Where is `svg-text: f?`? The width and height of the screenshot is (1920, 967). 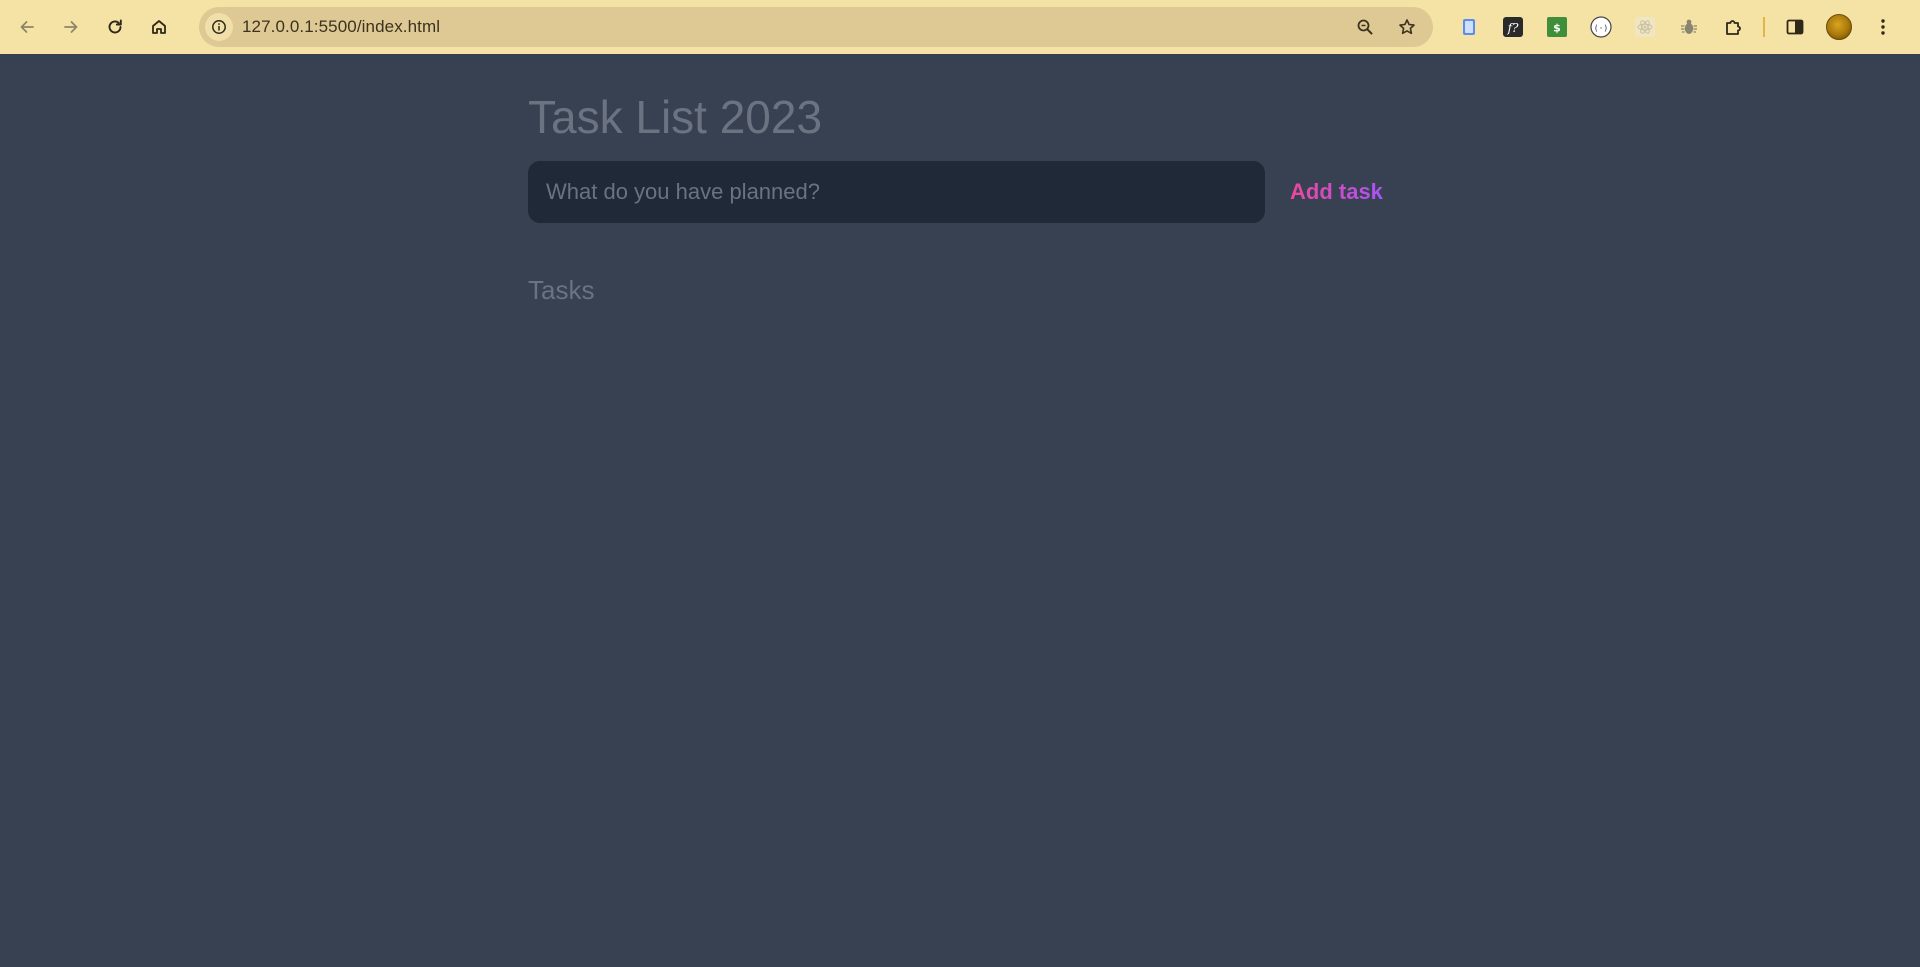 svg-text: f? is located at coordinates (1513, 28).